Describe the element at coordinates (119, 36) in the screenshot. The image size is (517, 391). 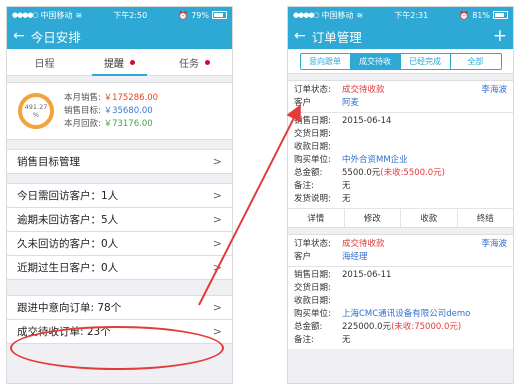
I see `nav-bar: ← 今日安排` at that location.